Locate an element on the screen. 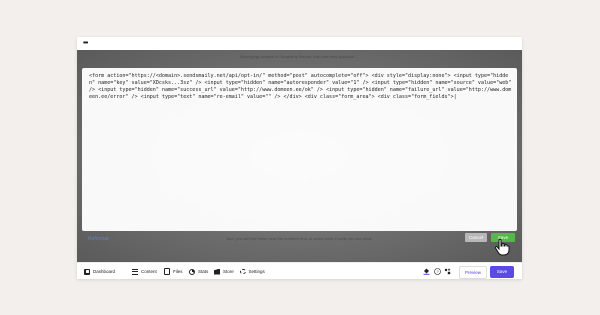 The image size is (600, 315). help-icon: ? is located at coordinates (437, 271).